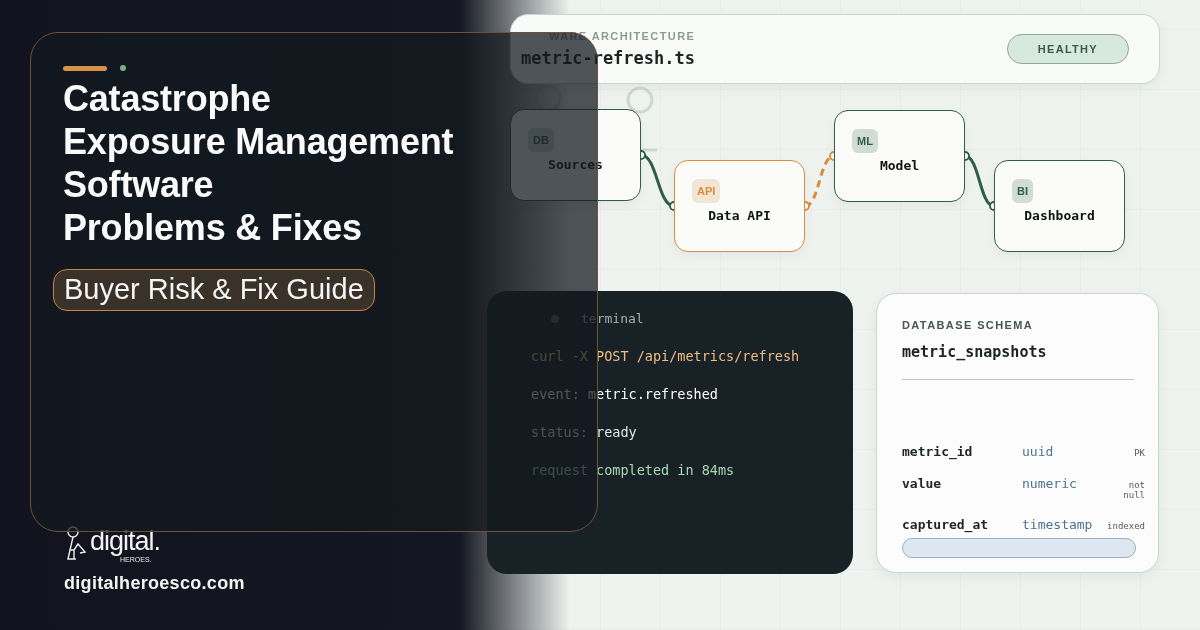 The width and height of the screenshot is (1200, 630). I want to click on table-name: metric_snapshots, so click(1018, 361).